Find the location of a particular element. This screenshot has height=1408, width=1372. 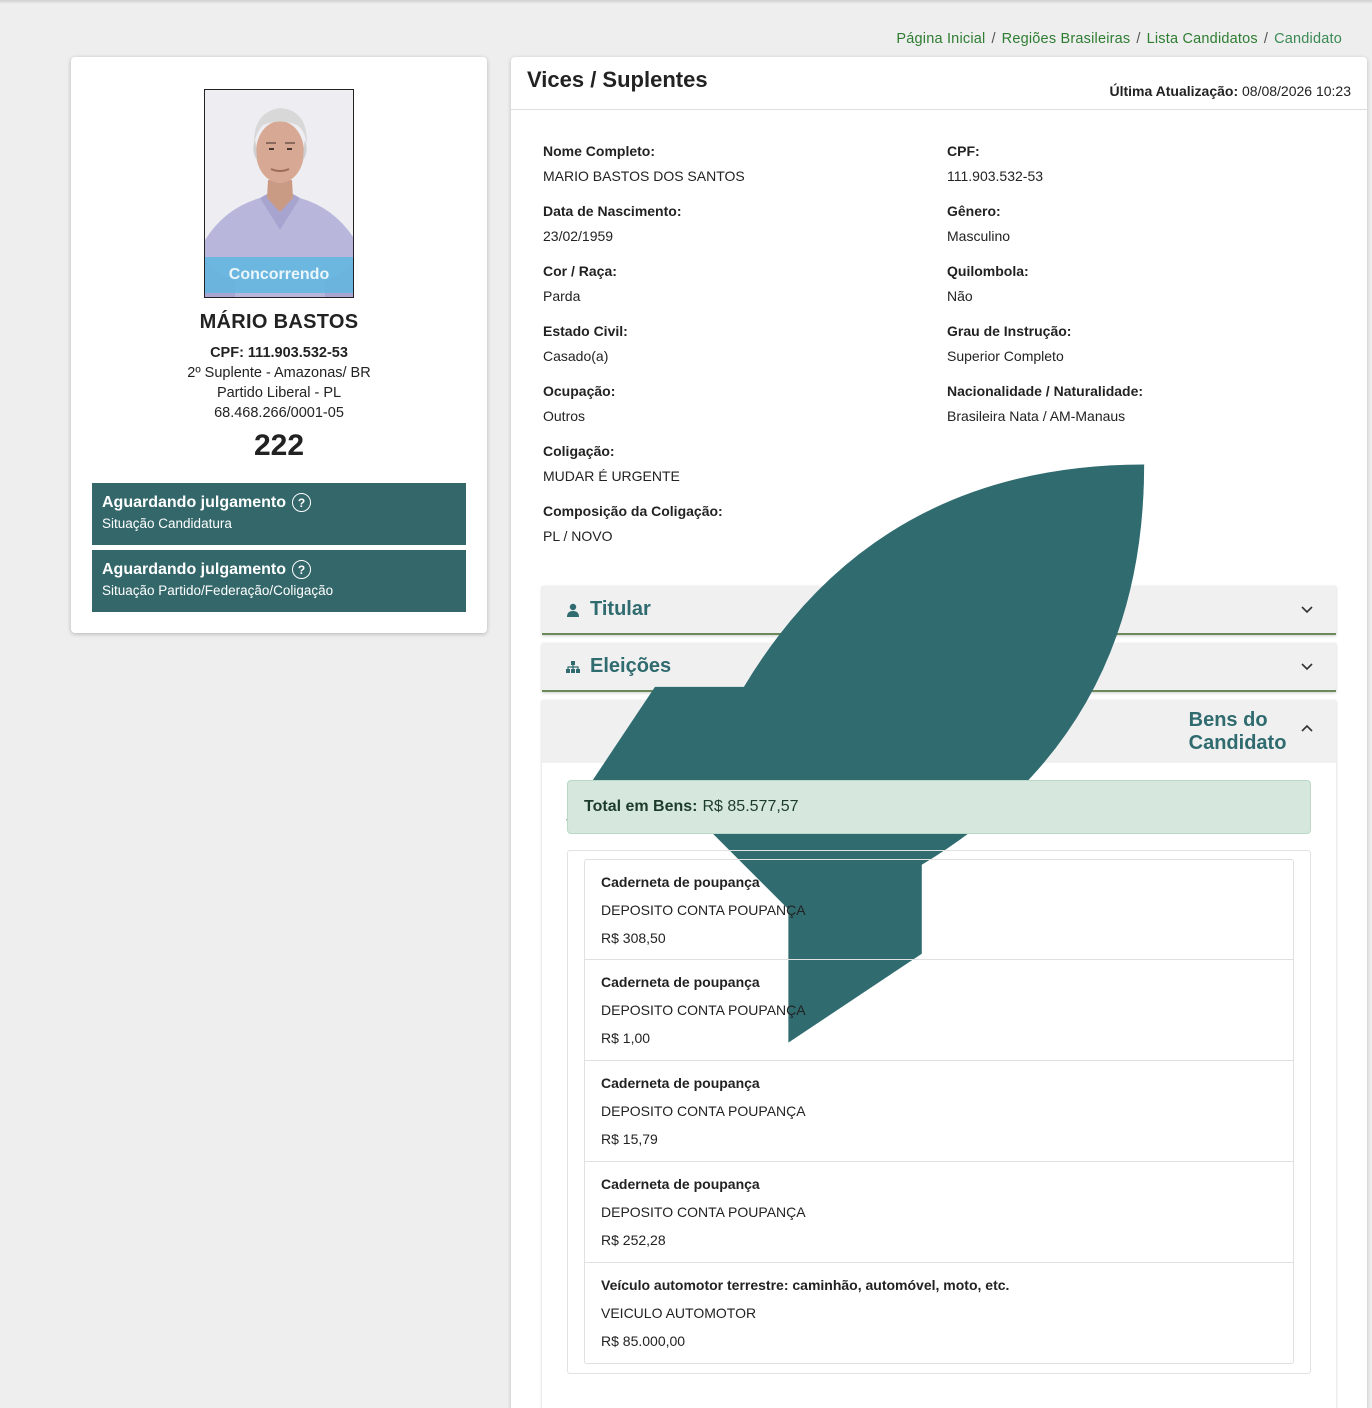

field-race: Cor / Raça: Parda is located at coordinates (580, 283).